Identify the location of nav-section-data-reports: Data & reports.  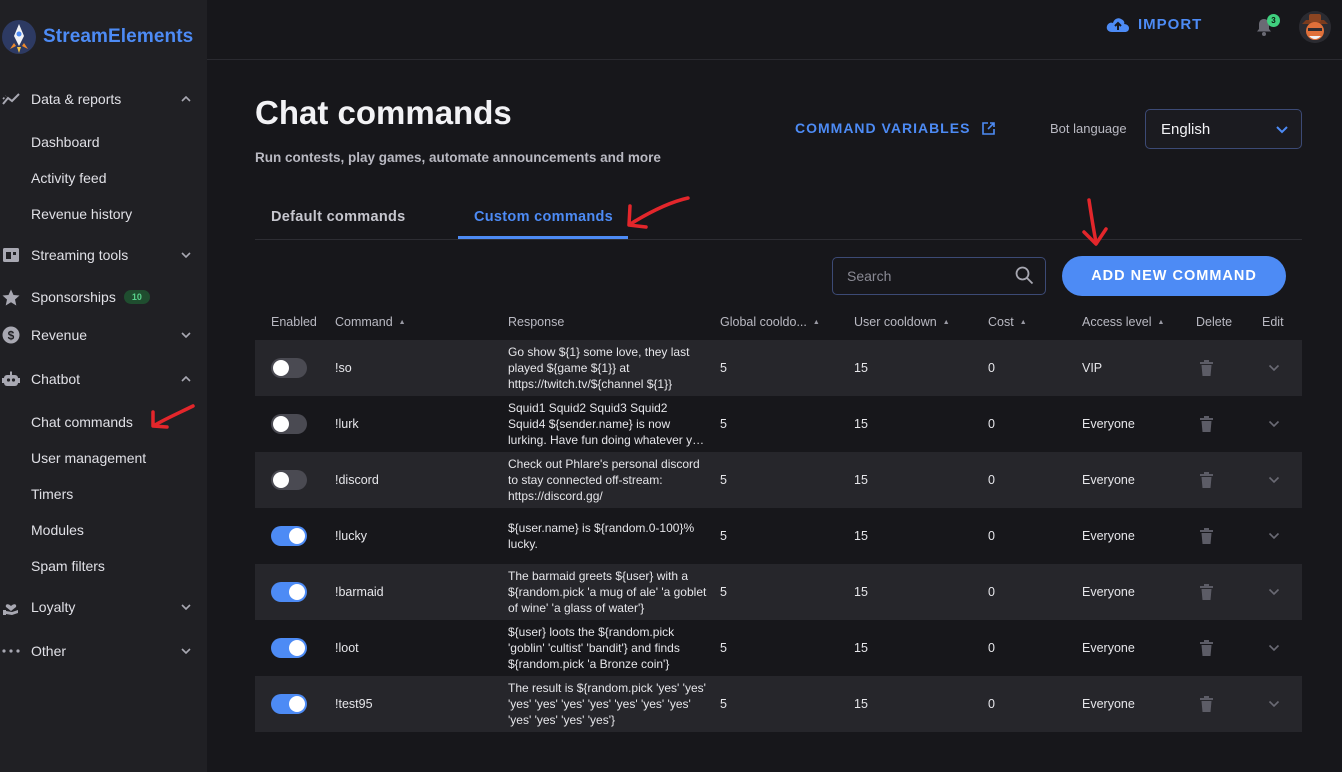
(103, 99).